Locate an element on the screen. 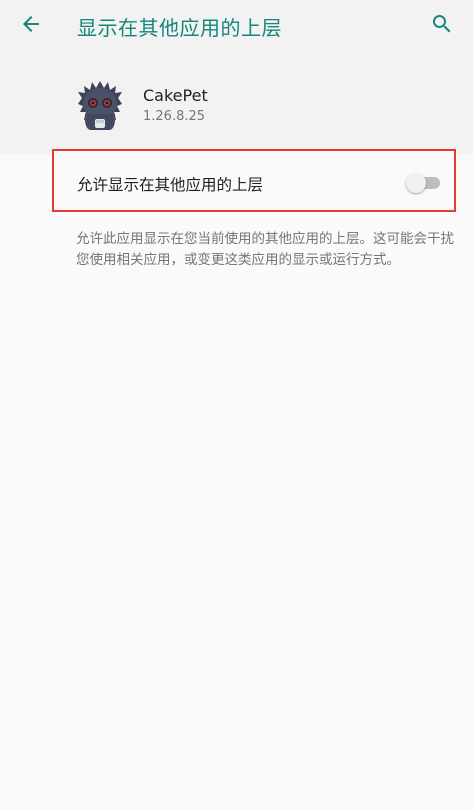 The width and height of the screenshot is (473, 810). back-button is located at coordinates (31, 26).